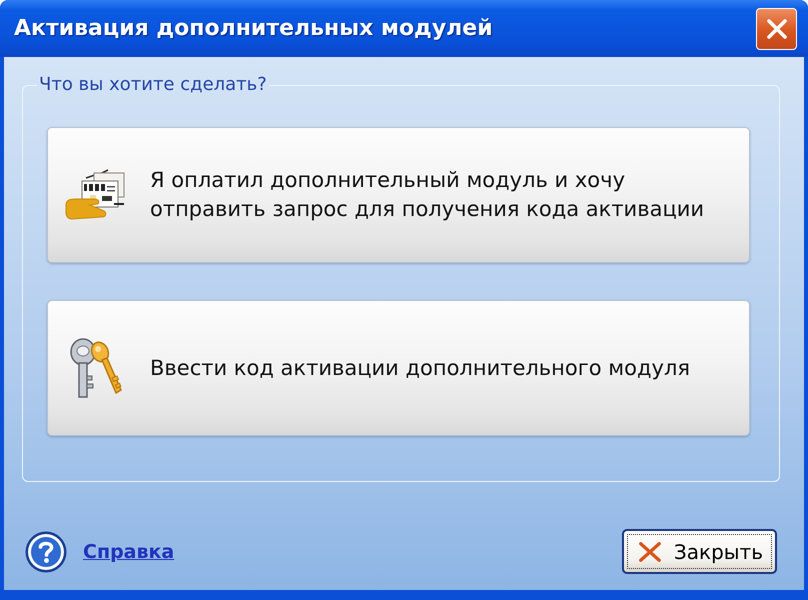 This screenshot has width=808, height=600. What do you see at coordinates (153, 85) in the screenshot?
I see `group-label: Что вы хотите сделать?` at bounding box center [153, 85].